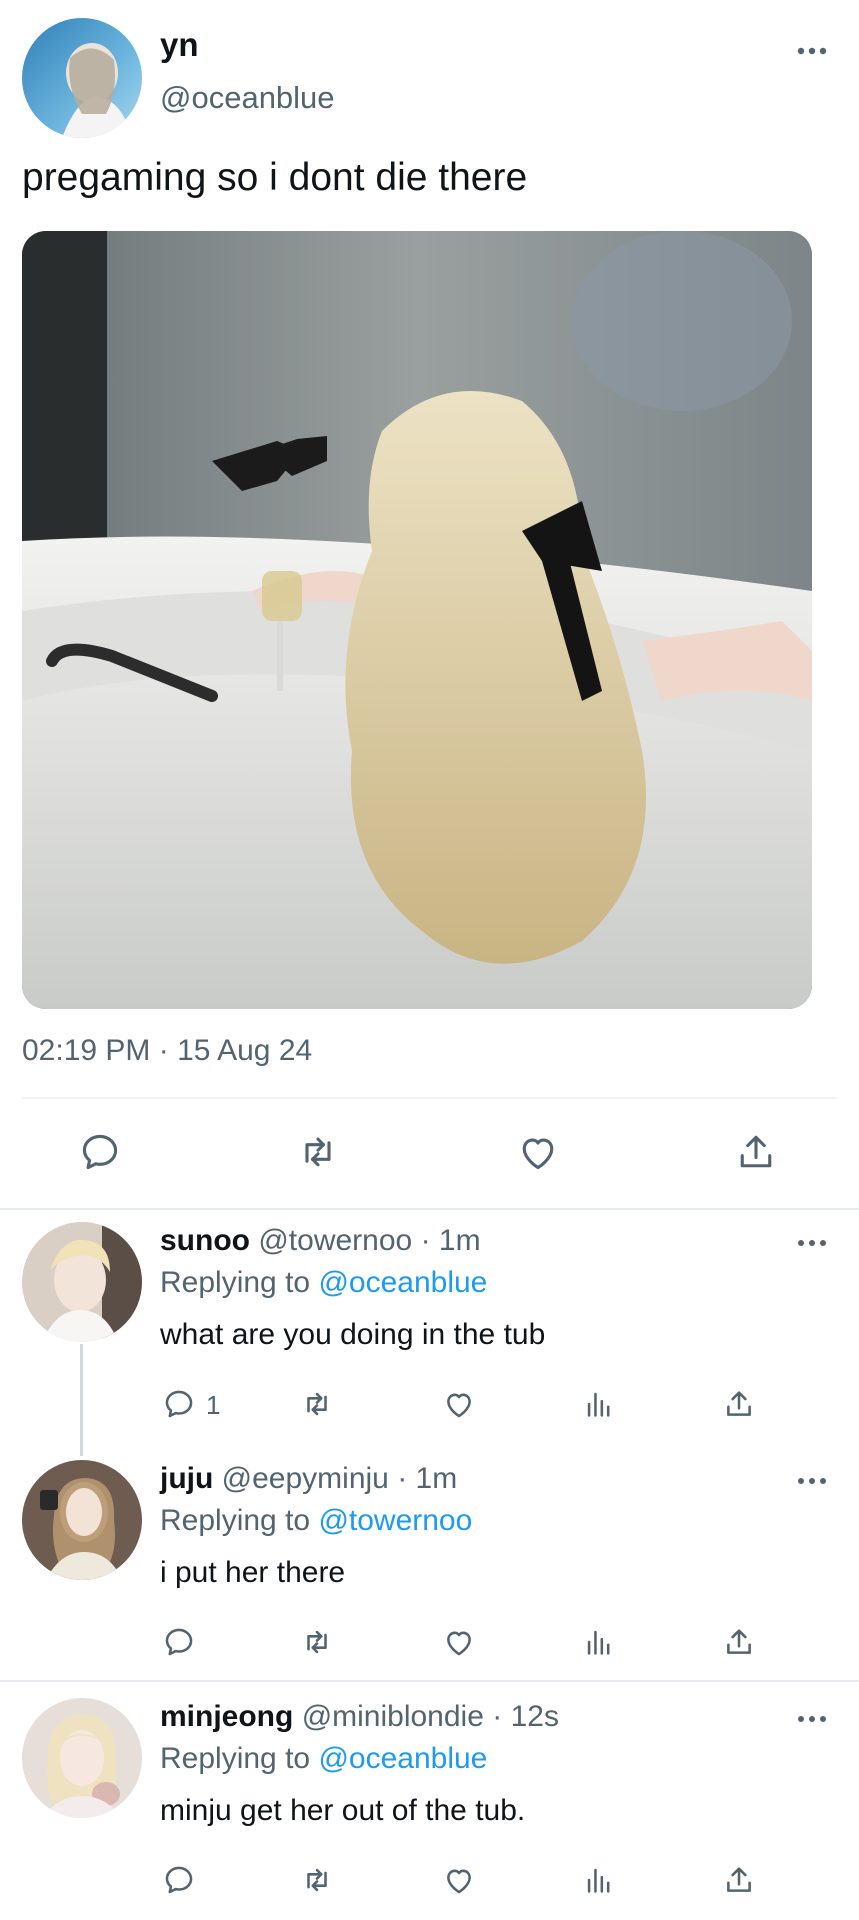  Describe the element at coordinates (179, 45) in the screenshot. I see `main-display-name: yn` at that location.